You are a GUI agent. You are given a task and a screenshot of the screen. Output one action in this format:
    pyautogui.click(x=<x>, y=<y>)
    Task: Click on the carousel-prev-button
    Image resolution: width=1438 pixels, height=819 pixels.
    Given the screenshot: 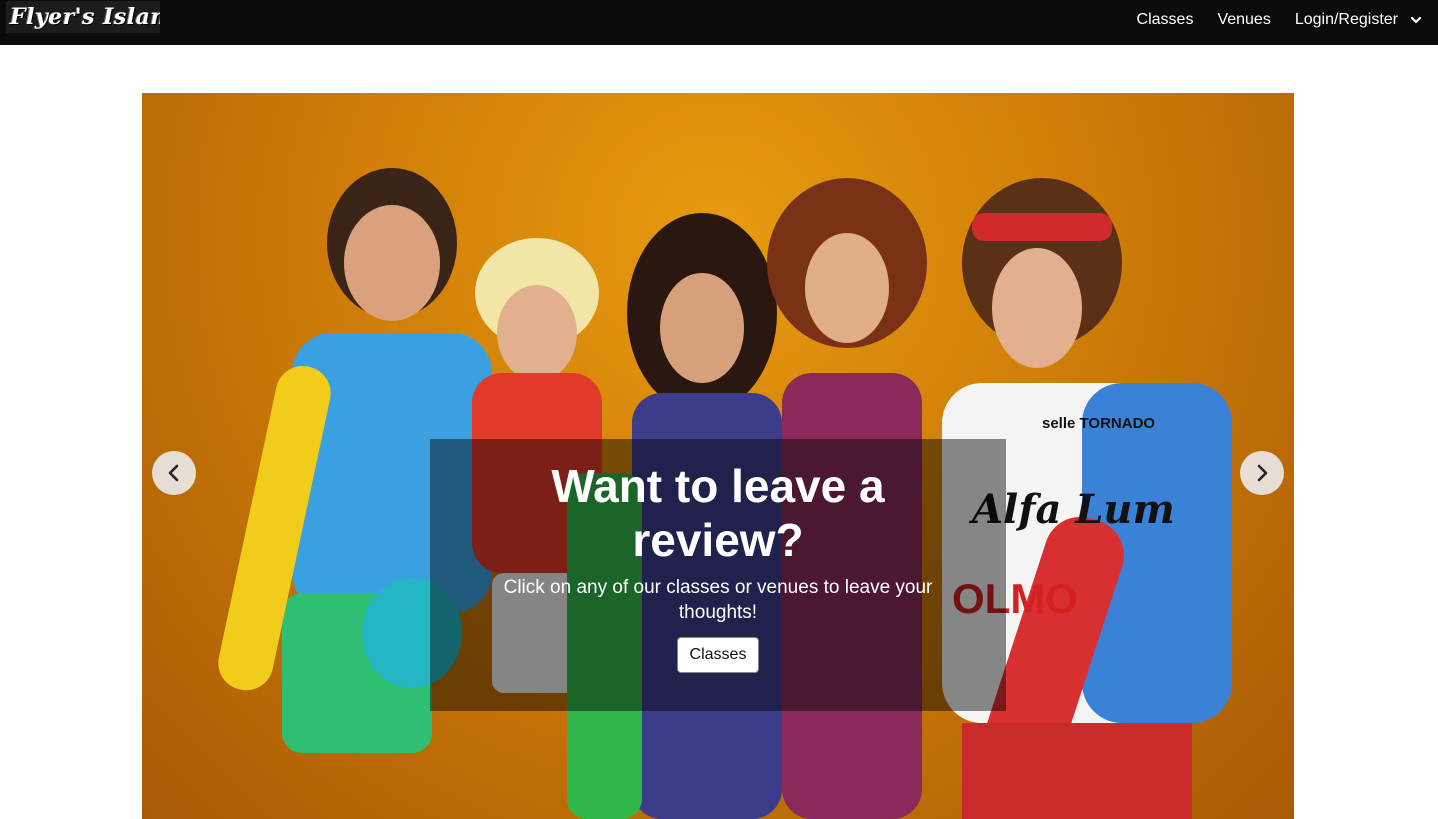 What is the action you would take?
    pyautogui.click(x=174, y=473)
    